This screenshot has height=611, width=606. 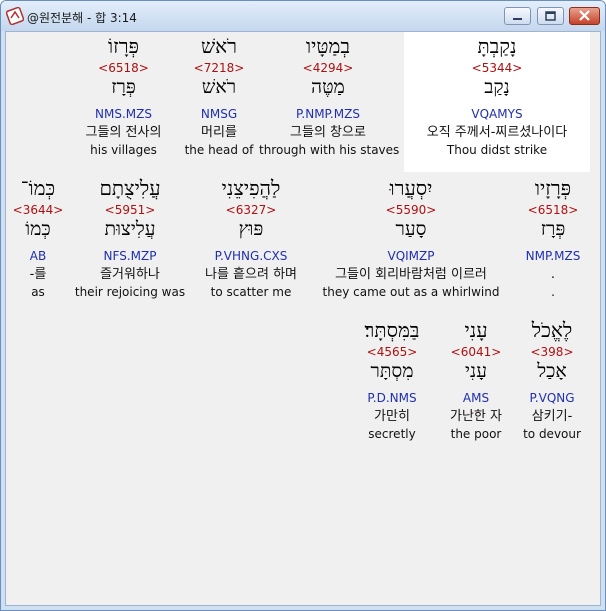 I want to click on lexical-form: נָקַב, so click(x=497, y=87).